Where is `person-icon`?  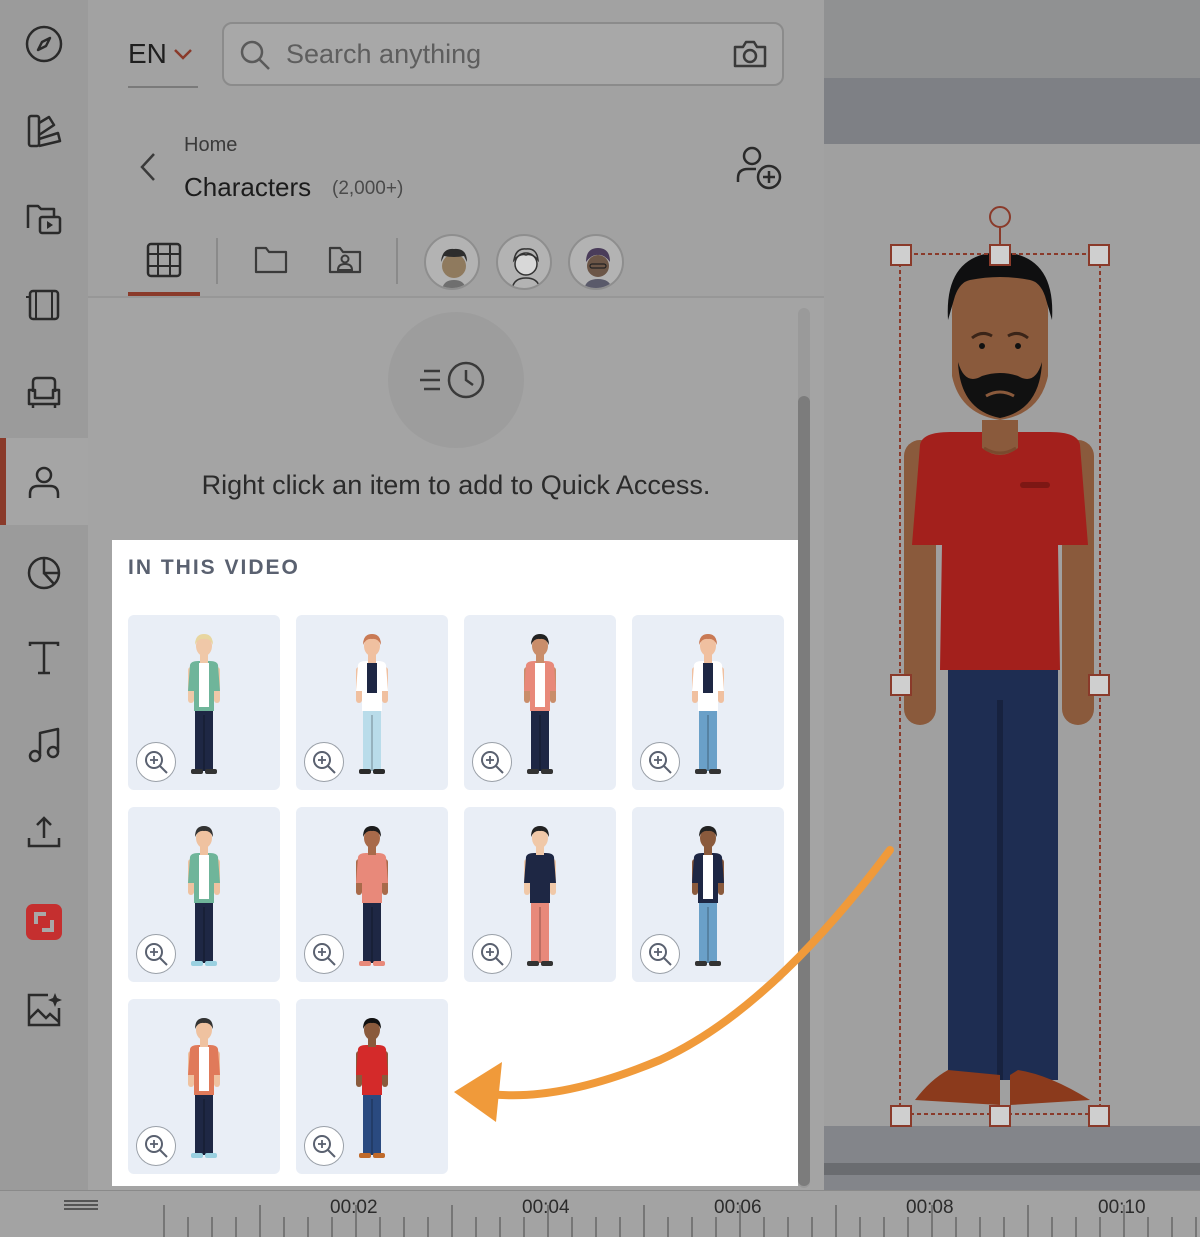
person-icon is located at coordinates (44, 482).